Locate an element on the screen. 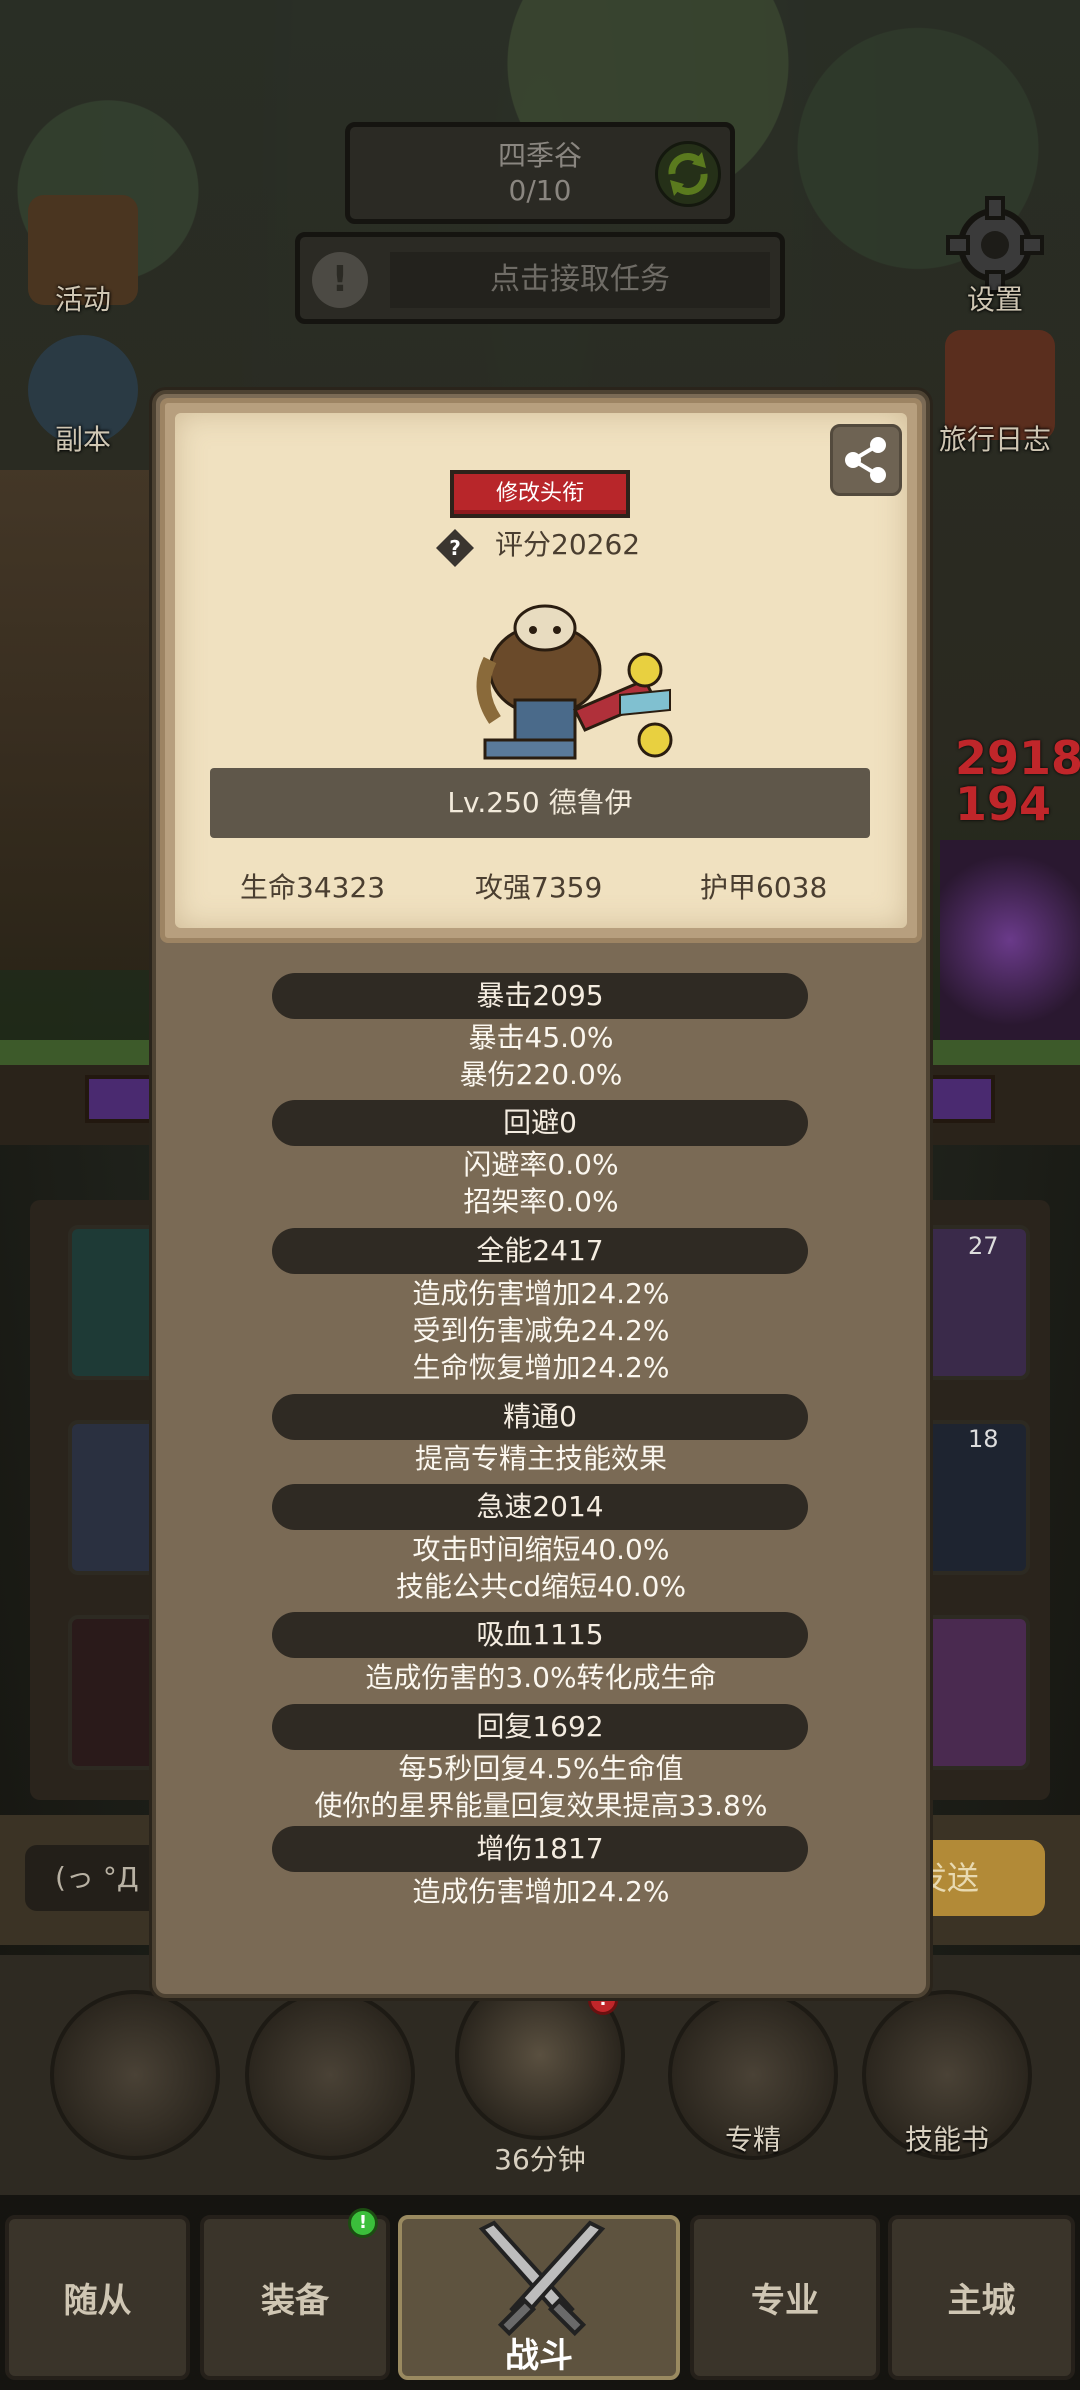 This screenshot has height=2390, width=1080. lifesteal-section-header: 吸血1115 is located at coordinates (540, 1635).